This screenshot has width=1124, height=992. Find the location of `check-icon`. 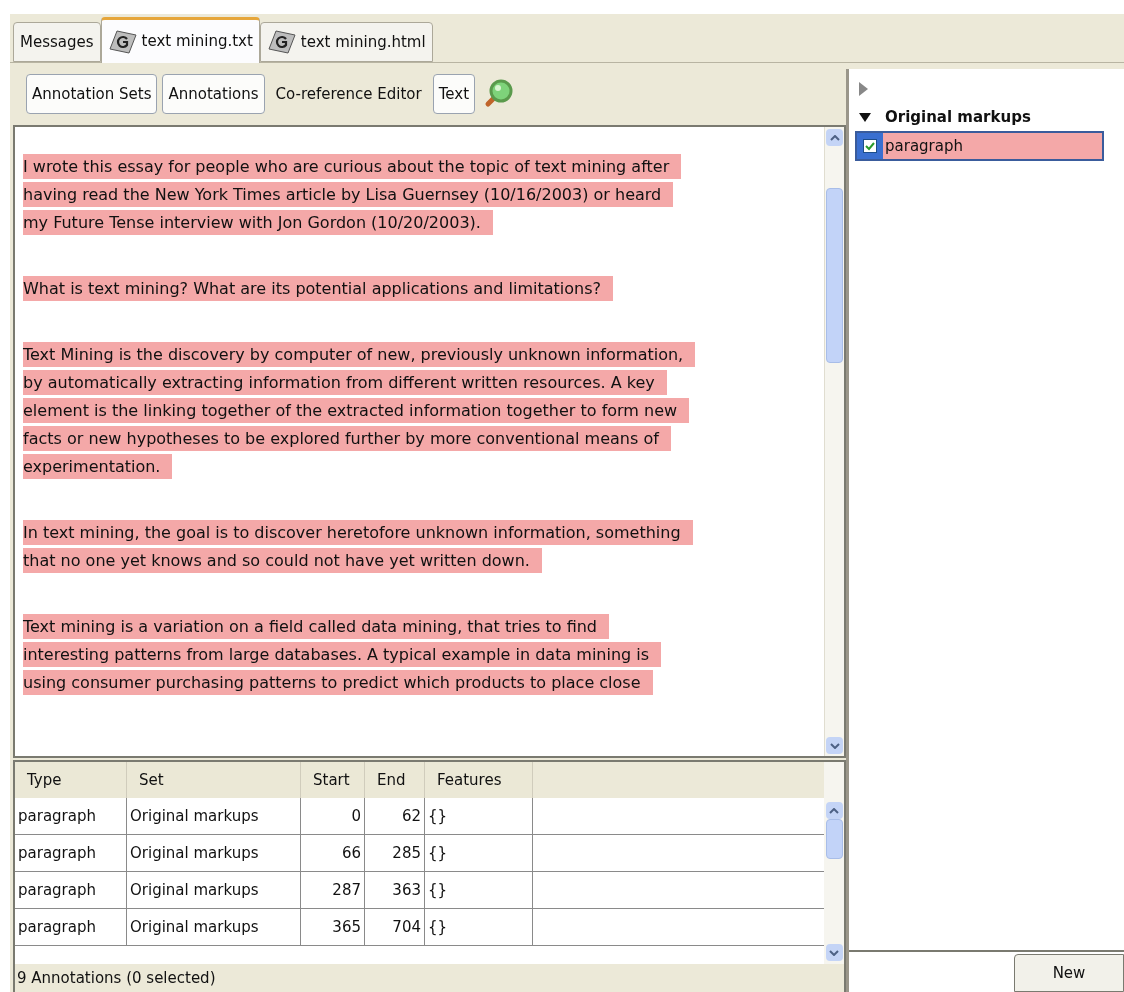

check-icon is located at coordinates (870, 146).